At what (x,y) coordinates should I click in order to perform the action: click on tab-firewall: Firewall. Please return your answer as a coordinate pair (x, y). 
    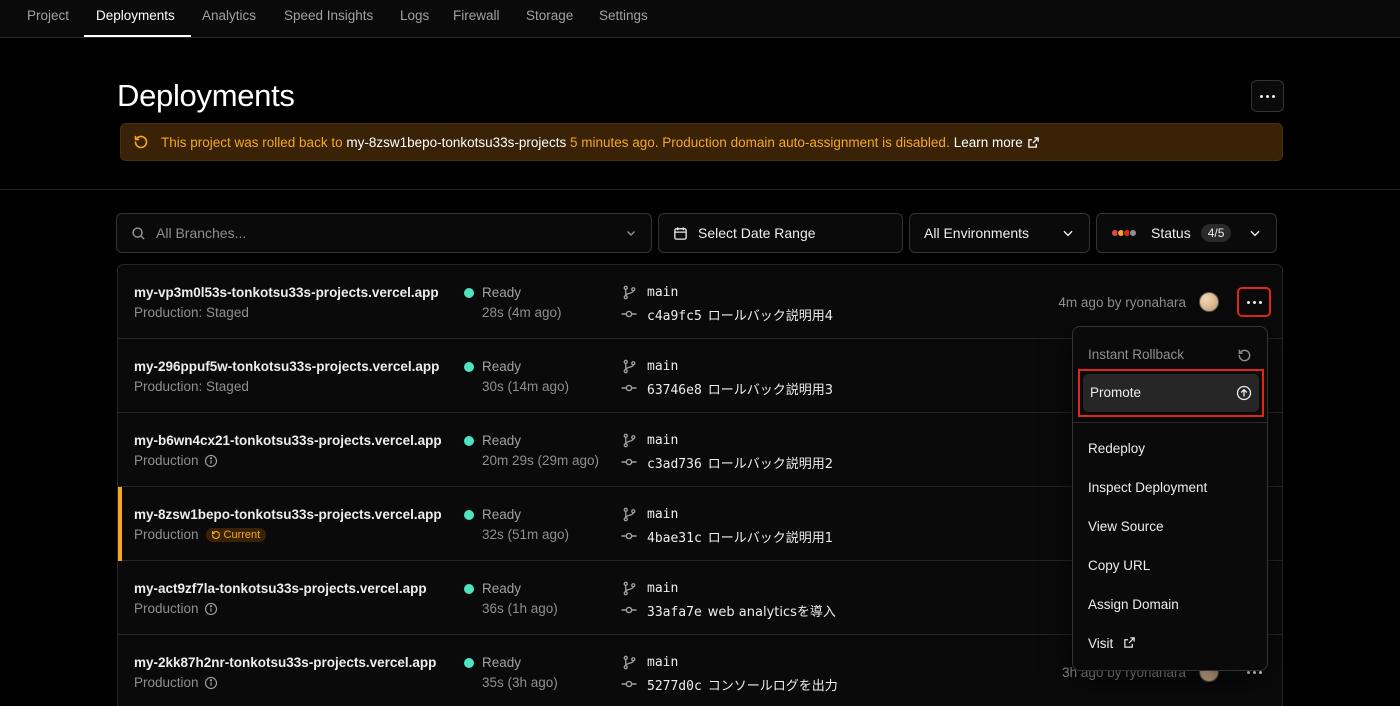
    Looking at the image, I should click on (476, 19).